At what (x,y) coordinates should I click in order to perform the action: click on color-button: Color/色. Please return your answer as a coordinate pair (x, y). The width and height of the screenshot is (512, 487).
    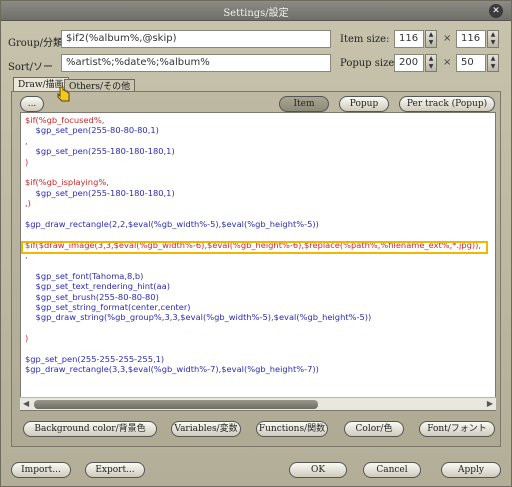
    Looking at the image, I should click on (374, 429).